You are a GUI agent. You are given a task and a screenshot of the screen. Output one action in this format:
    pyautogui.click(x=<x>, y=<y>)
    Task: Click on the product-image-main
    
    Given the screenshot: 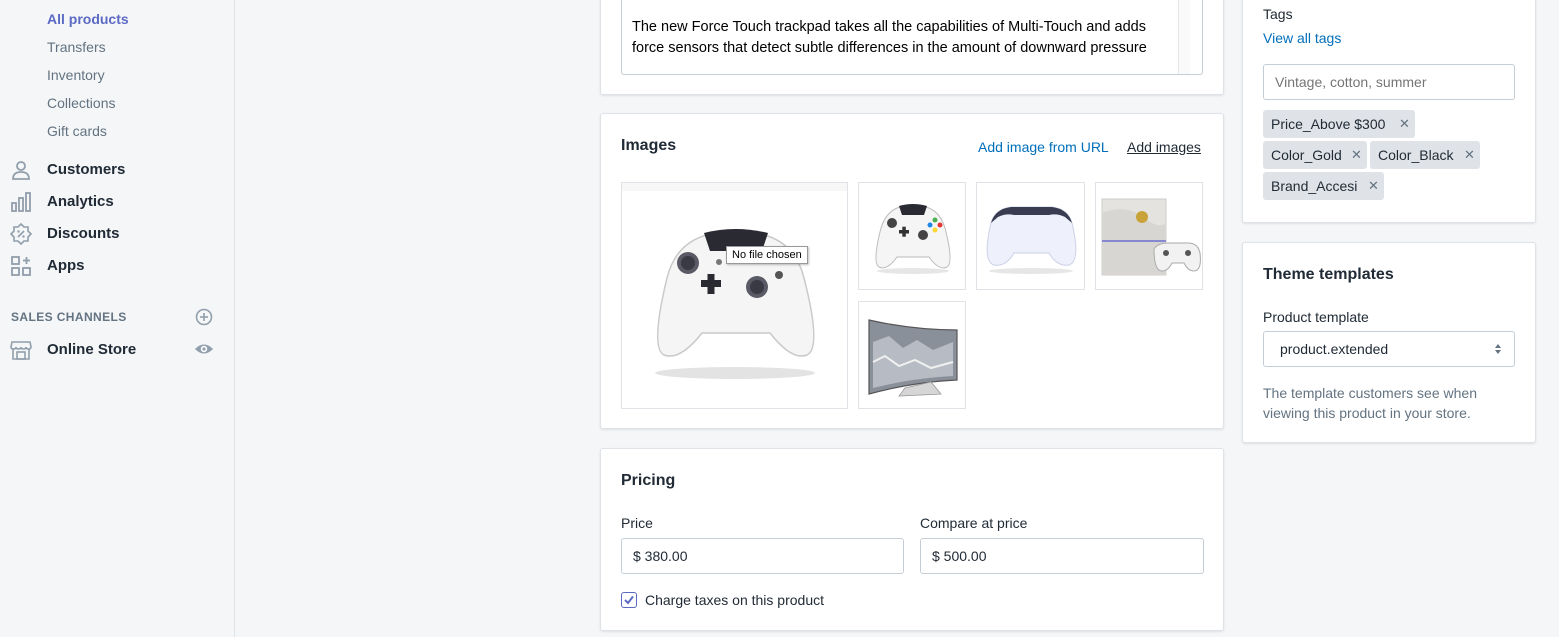 What is the action you would take?
    pyautogui.click(x=734, y=295)
    